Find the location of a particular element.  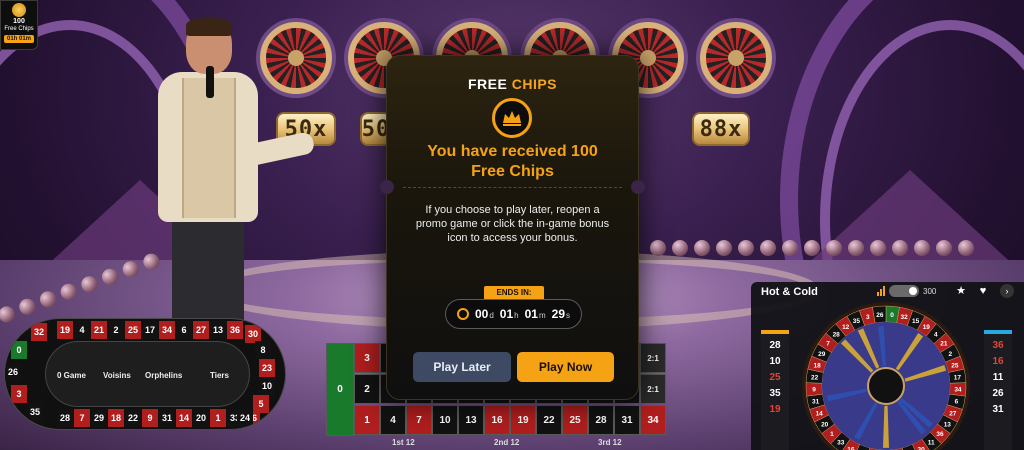

bet-cell-zero: 0 is located at coordinates (340, 389).